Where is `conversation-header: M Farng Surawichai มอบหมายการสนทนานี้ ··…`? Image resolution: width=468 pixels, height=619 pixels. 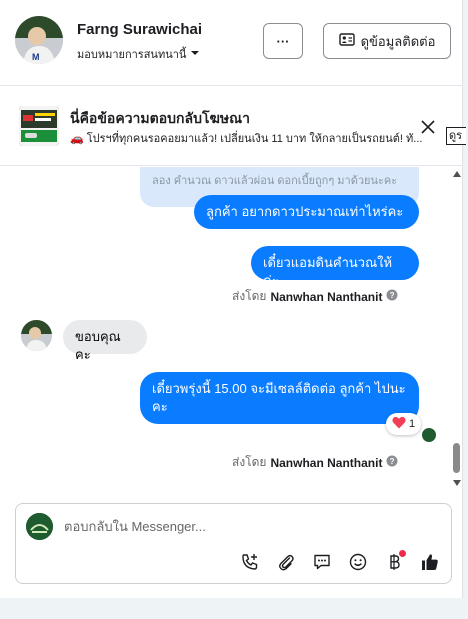
conversation-header: M Farng Surawichai มอบหมายการสนทนานี้ ··… is located at coordinates (231, 43).